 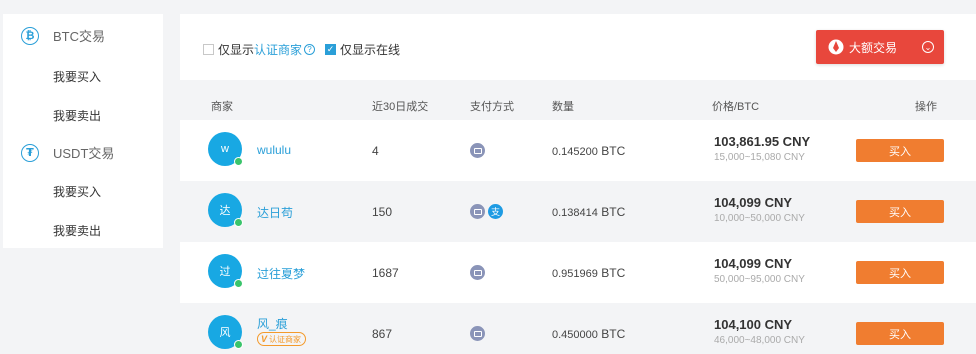 I want to click on tether-icon: ₮, so click(x=30, y=152).